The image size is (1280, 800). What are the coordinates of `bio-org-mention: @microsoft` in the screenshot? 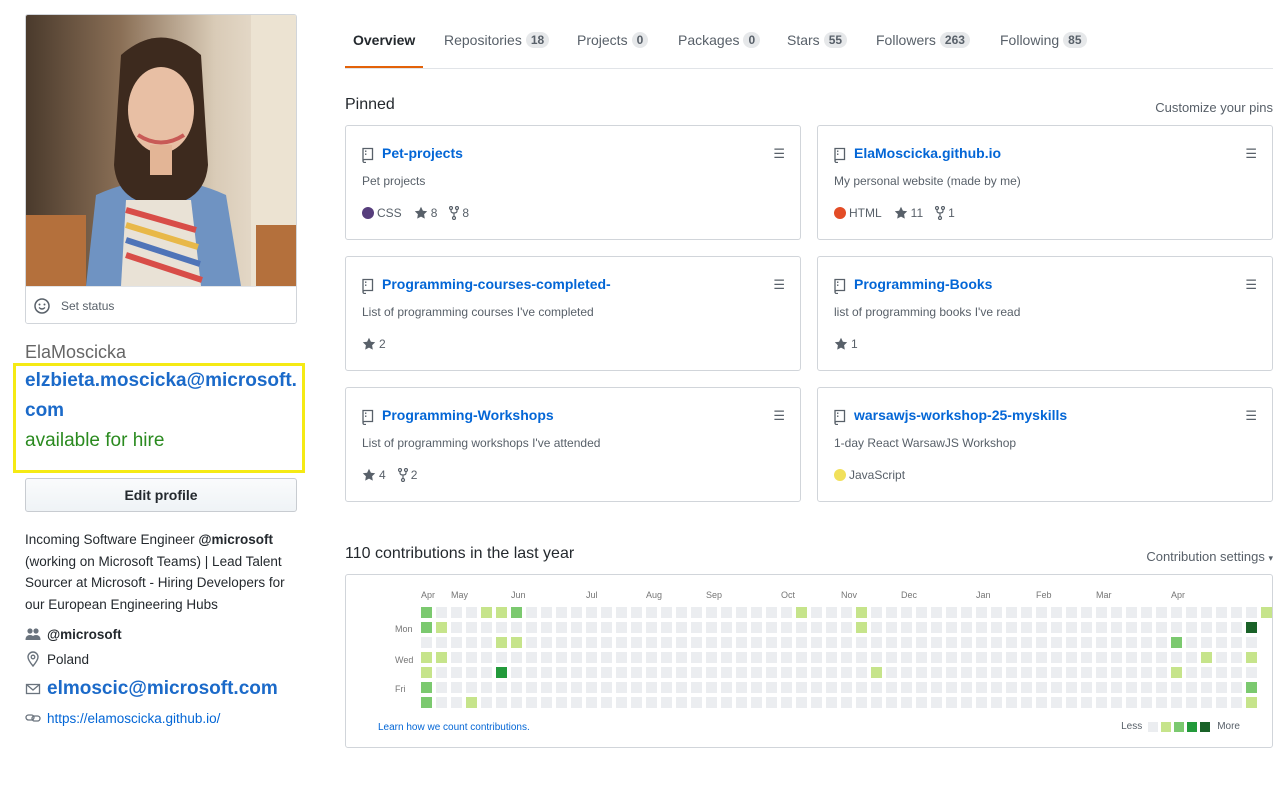 It's located at (235, 539).